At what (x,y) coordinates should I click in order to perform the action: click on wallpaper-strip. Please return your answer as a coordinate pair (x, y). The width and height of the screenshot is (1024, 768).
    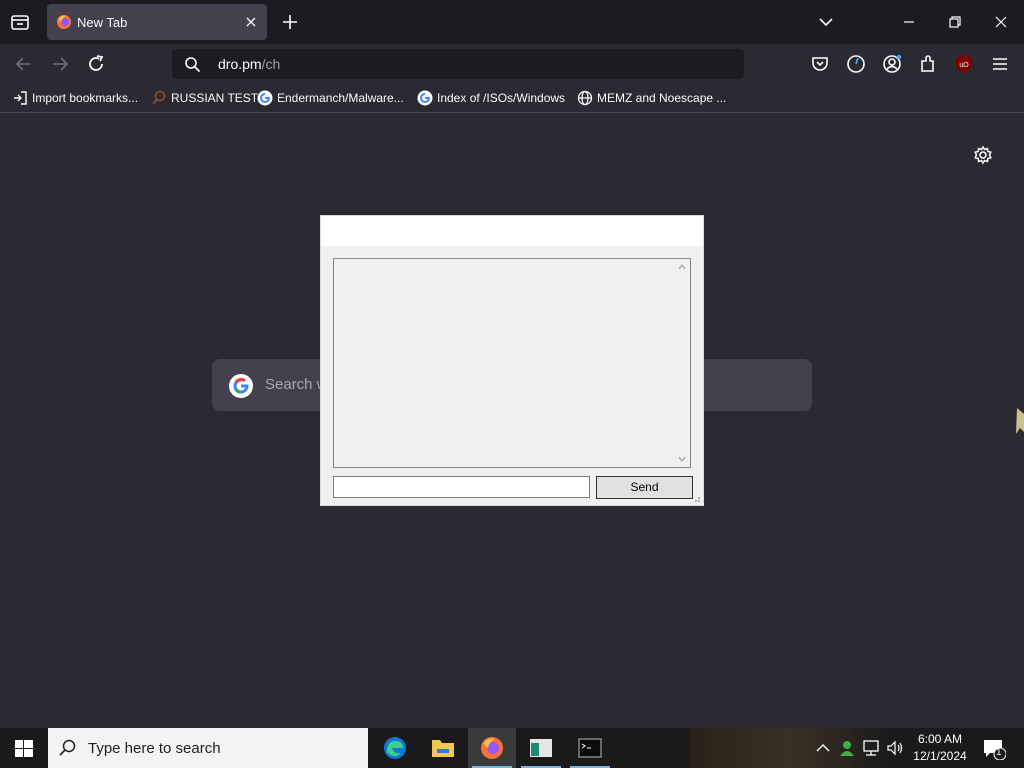
    Looking at the image, I should click on (857, 748).